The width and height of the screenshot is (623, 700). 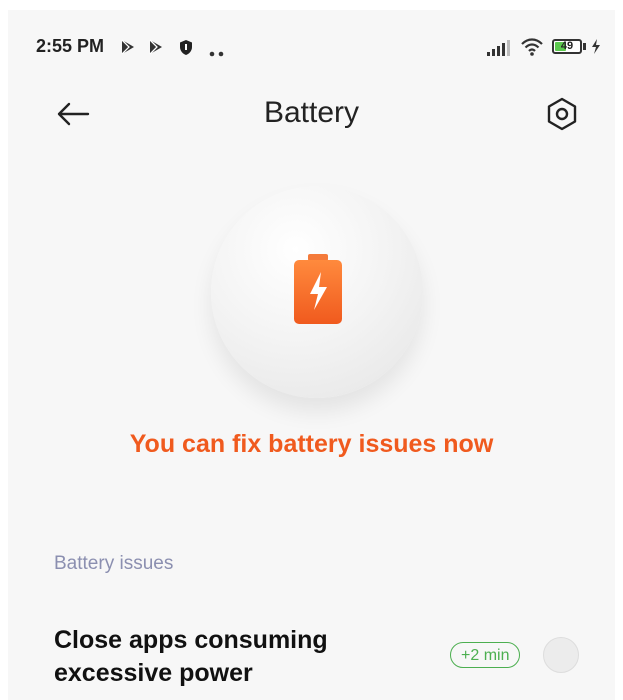 What do you see at coordinates (186, 50) in the screenshot?
I see `shield-icon` at bounding box center [186, 50].